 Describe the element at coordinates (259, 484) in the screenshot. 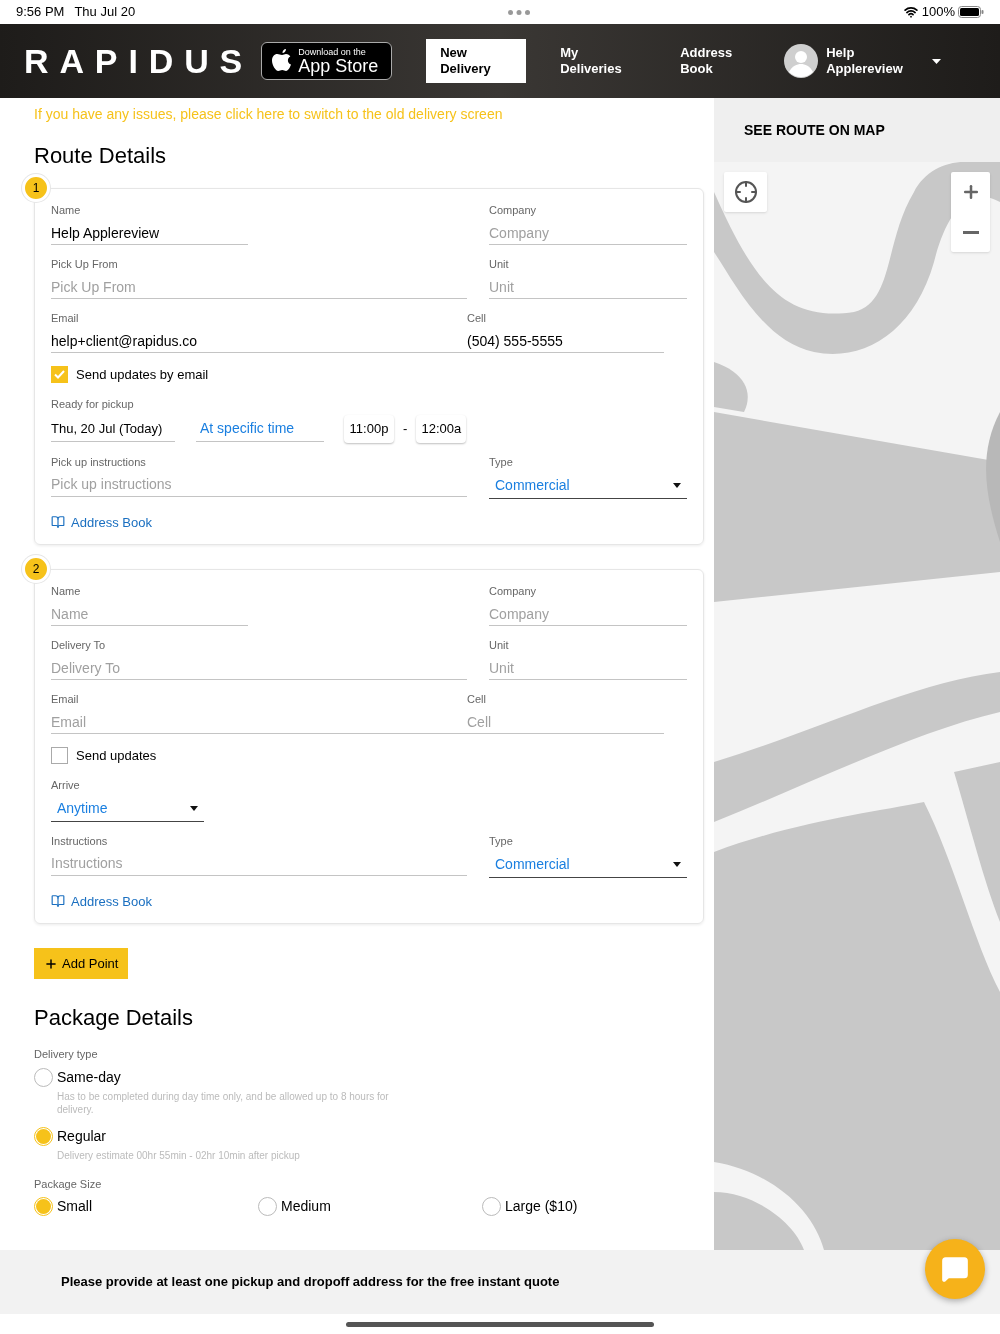

I see `instructions-field: Pick up instructions` at that location.